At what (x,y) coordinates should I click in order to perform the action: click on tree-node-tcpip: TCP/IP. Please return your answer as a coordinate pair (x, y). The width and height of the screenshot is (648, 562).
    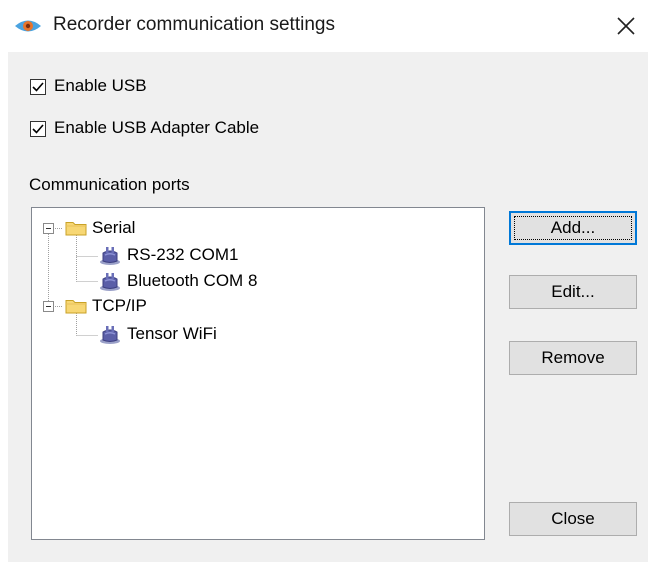
    Looking at the image, I should click on (132, 306).